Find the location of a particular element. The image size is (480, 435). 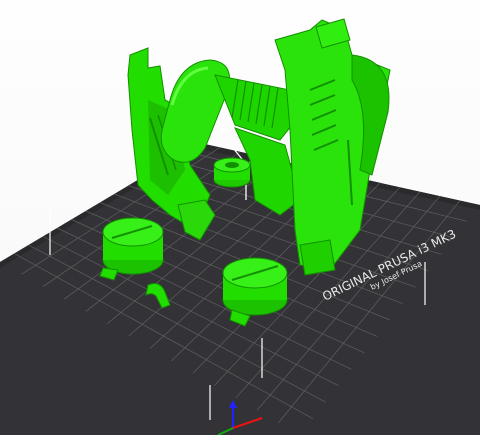

model-handle-grip is located at coordinates (195, 111).